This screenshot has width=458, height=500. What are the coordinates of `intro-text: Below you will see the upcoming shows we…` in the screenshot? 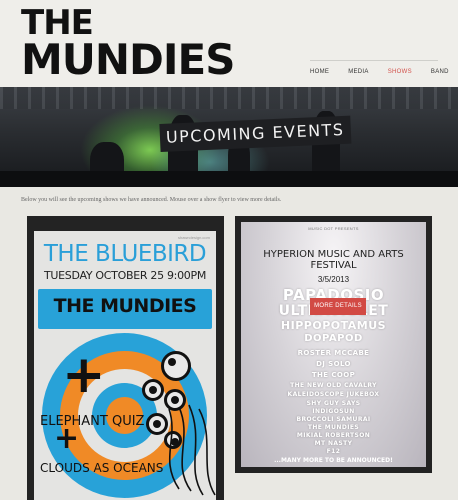 It's located at (151, 200).